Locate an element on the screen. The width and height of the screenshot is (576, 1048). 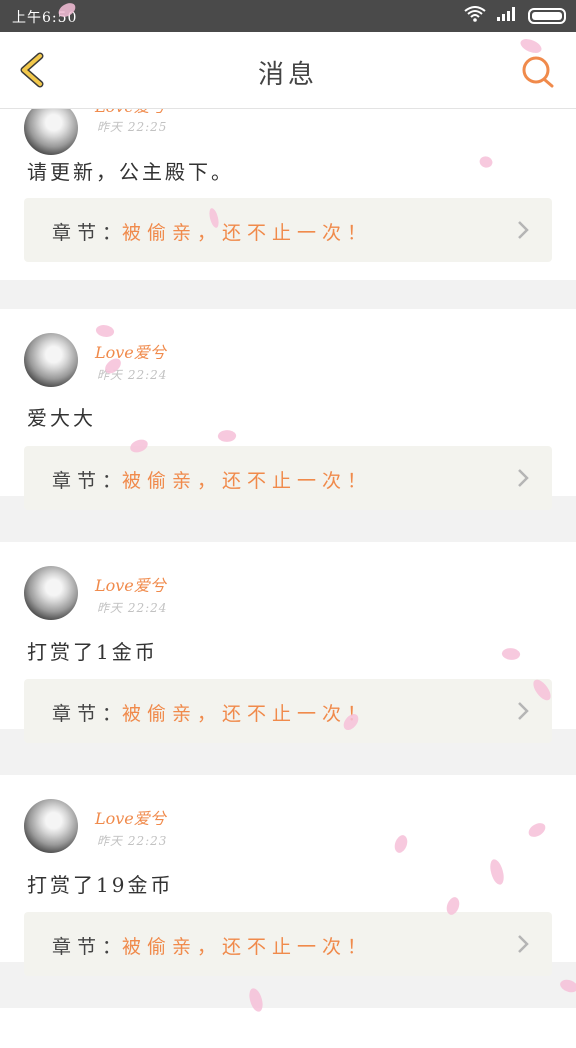
message-text: 打赏了1金币 is located at coordinates (92, 652).